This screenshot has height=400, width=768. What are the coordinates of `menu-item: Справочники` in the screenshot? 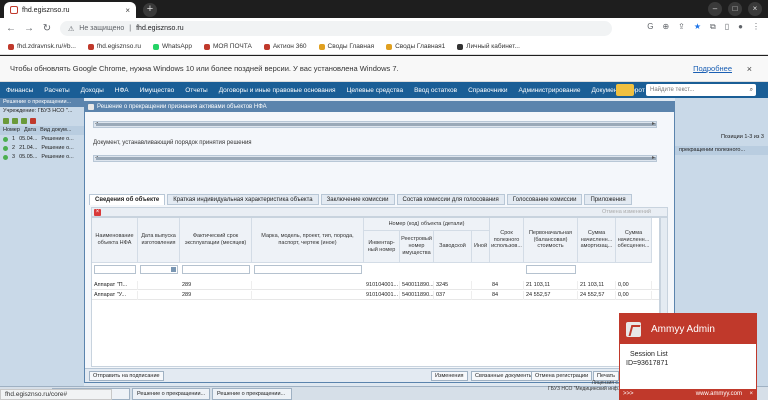 It's located at (487, 90).